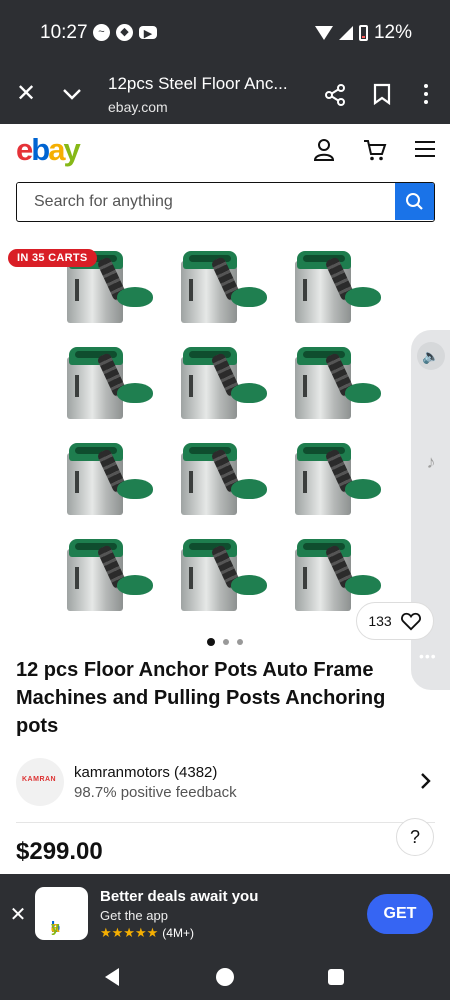 This screenshot has width=450, height=1000. Describe the element at coordinates (112, 977) in the screenshot. I see `back-icon` at that location.